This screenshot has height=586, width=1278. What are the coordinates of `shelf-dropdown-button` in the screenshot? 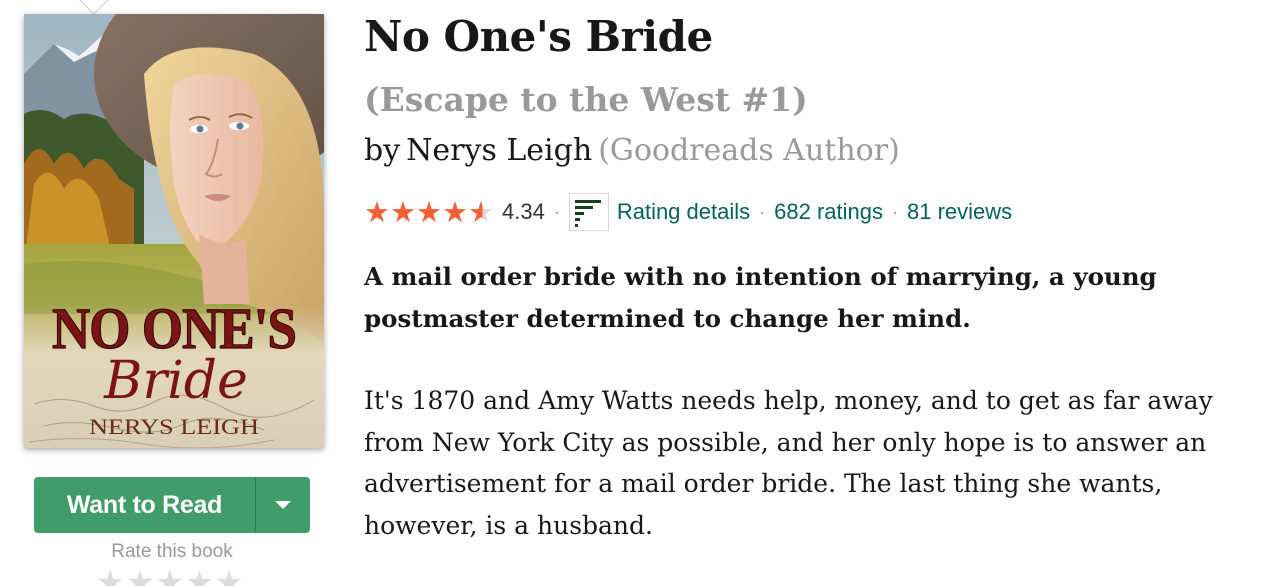 It's located at (283, 505).